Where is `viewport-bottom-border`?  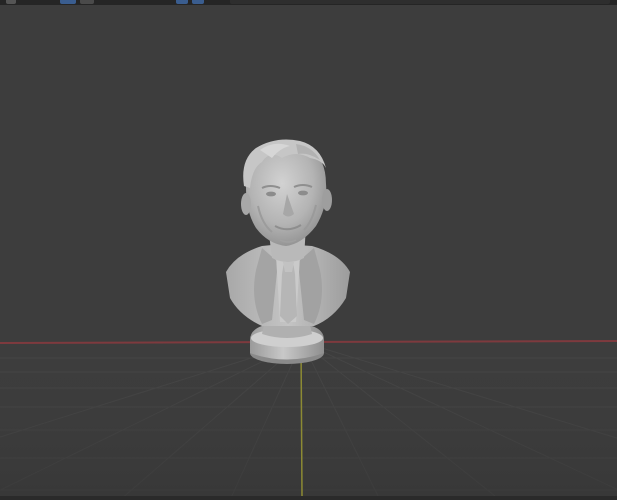
viewport-bottom-border is located at coordinates (308, 498).